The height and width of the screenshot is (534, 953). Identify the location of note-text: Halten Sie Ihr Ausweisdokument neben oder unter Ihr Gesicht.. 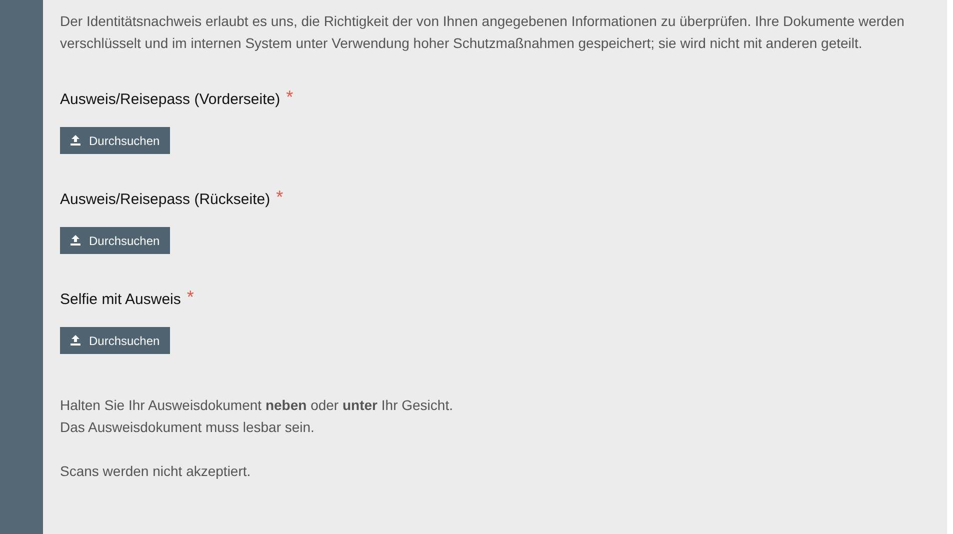
(257, 405).